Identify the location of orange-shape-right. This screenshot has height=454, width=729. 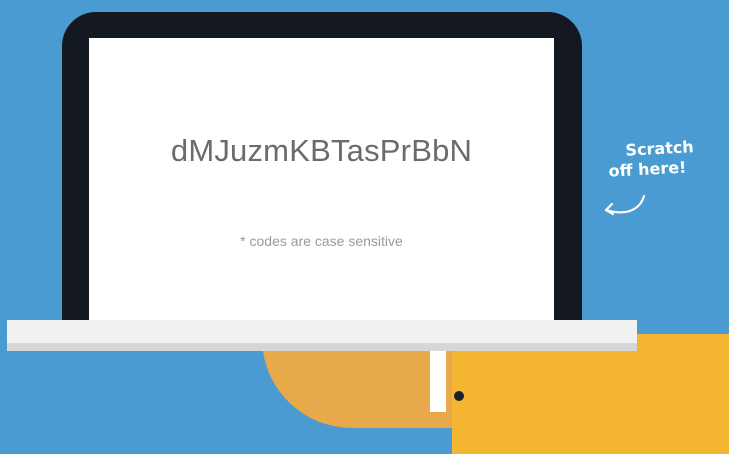
(590, 394).